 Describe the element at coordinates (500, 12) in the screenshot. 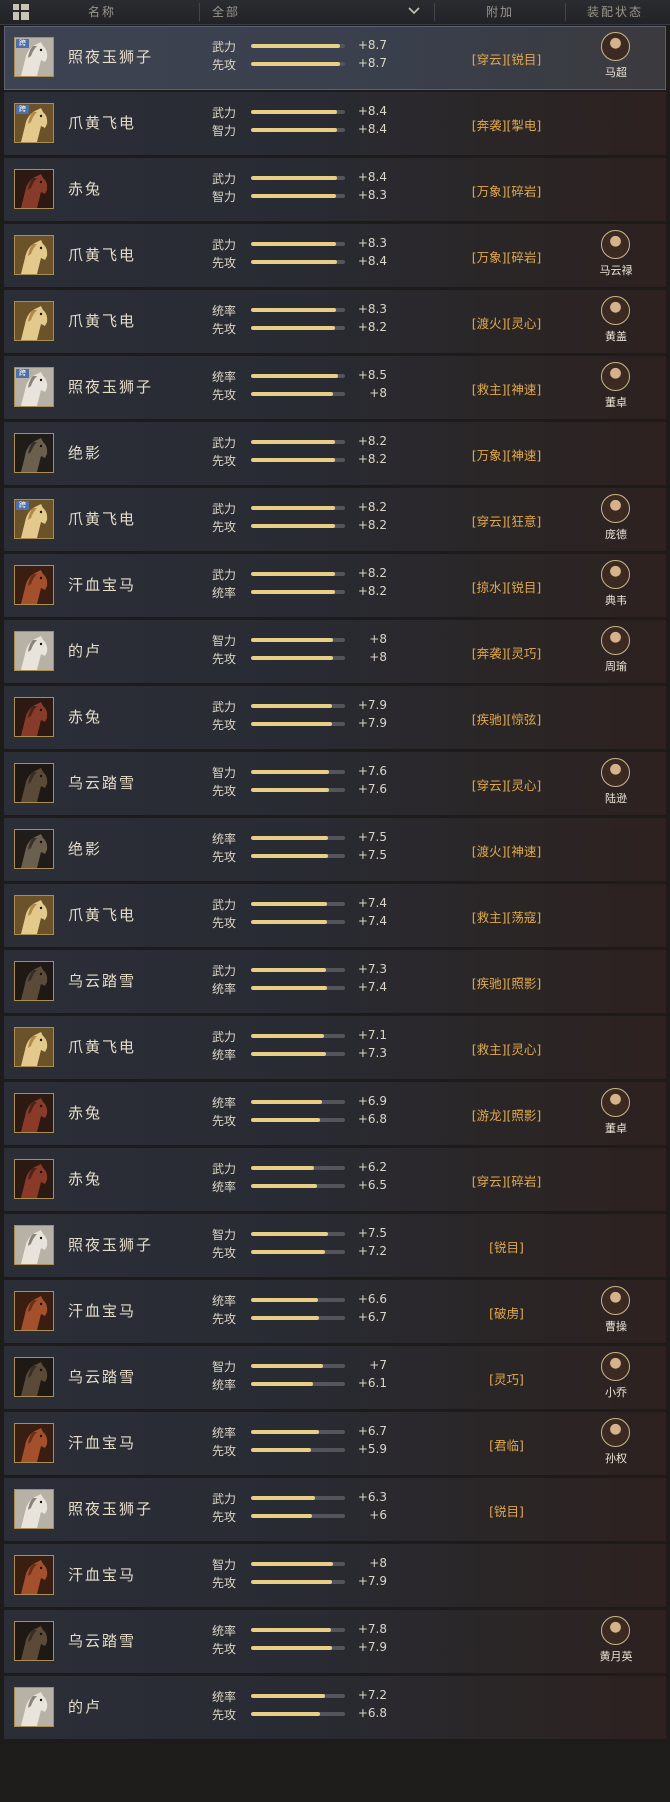

I see `column-header-extra: 附加` at that location.